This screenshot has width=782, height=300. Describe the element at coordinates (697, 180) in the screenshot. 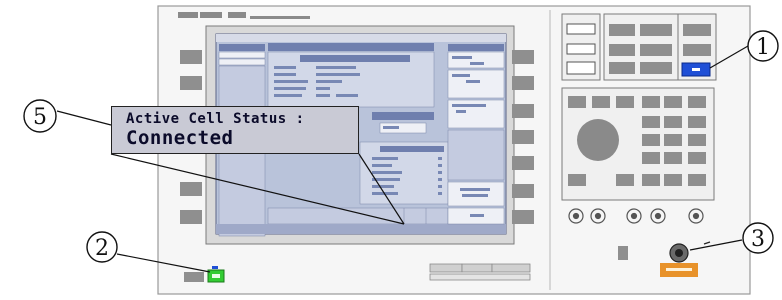

I see `num-key-sign` at that location.